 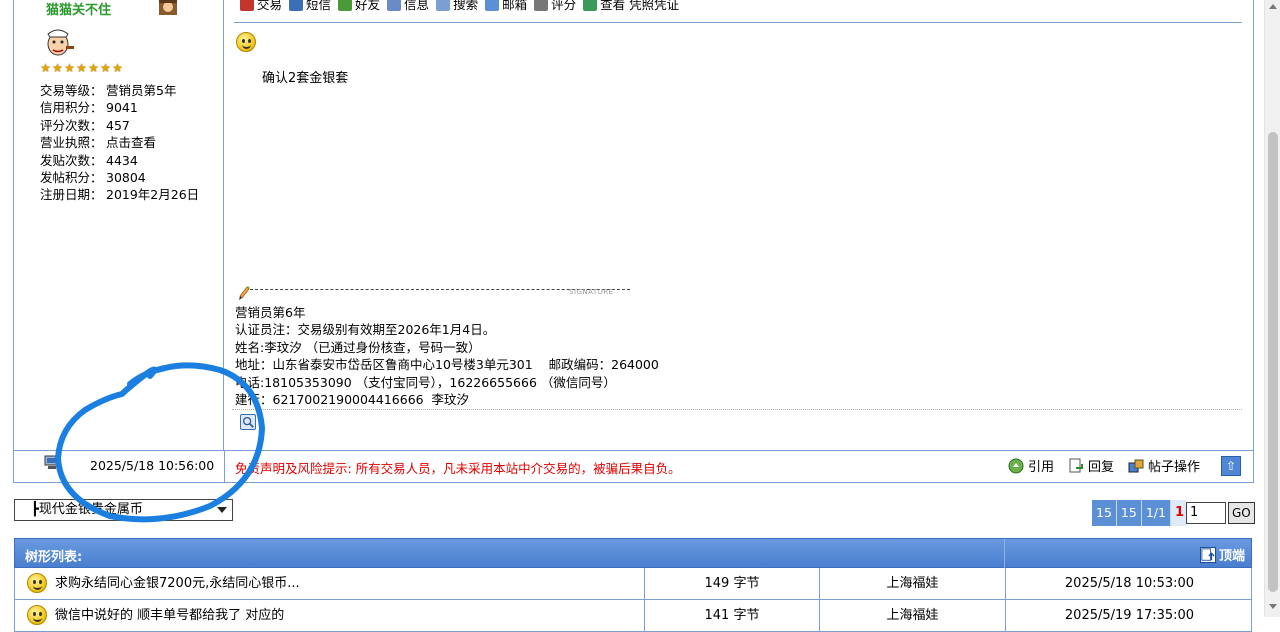 What do you see at coordinates (270, 6) in the screenshot?
I see `toolbar-item-label: 交易` at bounding box center [270, 6].